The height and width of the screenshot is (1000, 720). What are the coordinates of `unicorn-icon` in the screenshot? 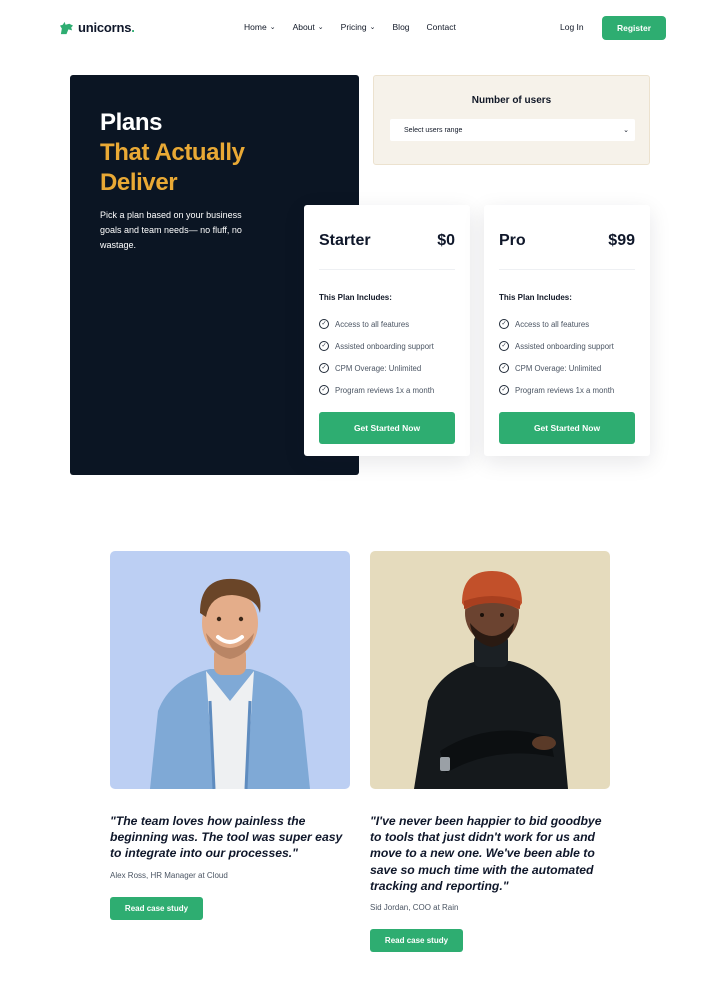 It's located at (66, 27).